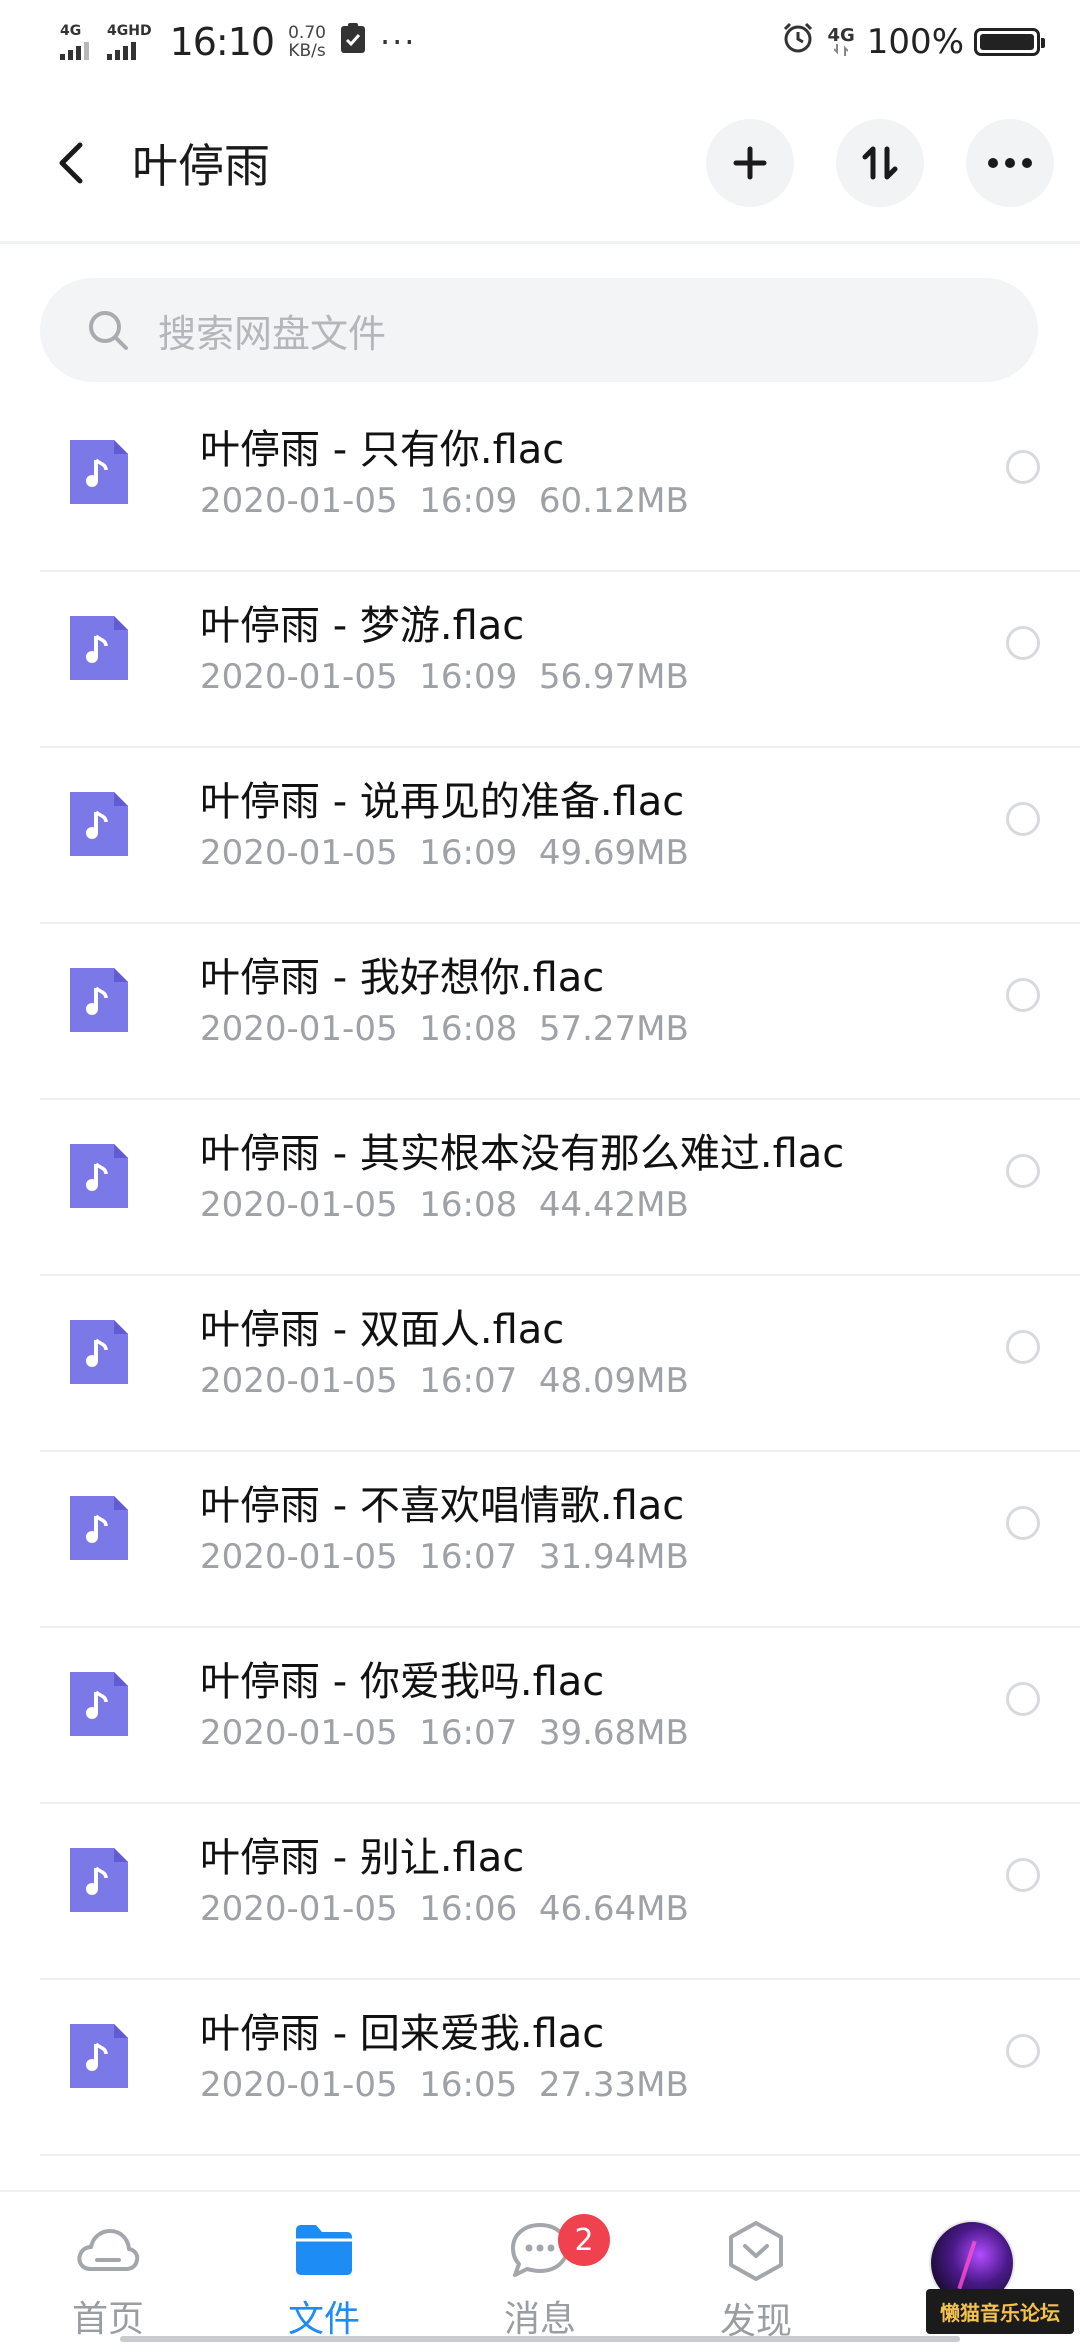  Describe the element at coordinates (324, 2250) in the screenshot. I see `folder-icon` at that location.